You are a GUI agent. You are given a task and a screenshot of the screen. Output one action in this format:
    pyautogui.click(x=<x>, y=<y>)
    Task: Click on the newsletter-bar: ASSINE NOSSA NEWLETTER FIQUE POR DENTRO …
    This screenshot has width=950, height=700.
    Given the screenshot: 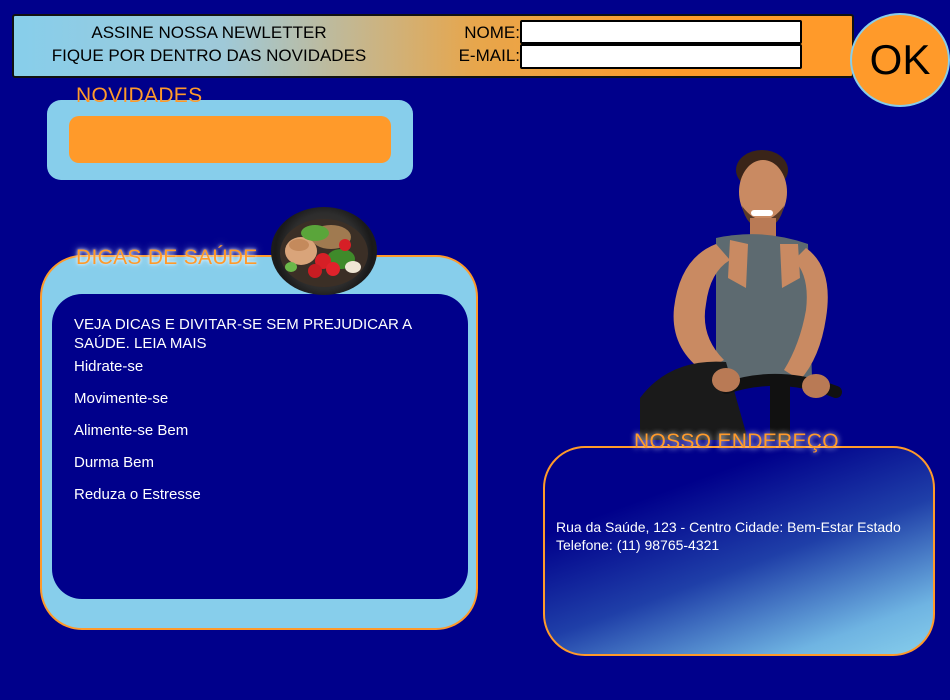 What is the action you would take?
    pyautogui.click(x=481, y=60)
    